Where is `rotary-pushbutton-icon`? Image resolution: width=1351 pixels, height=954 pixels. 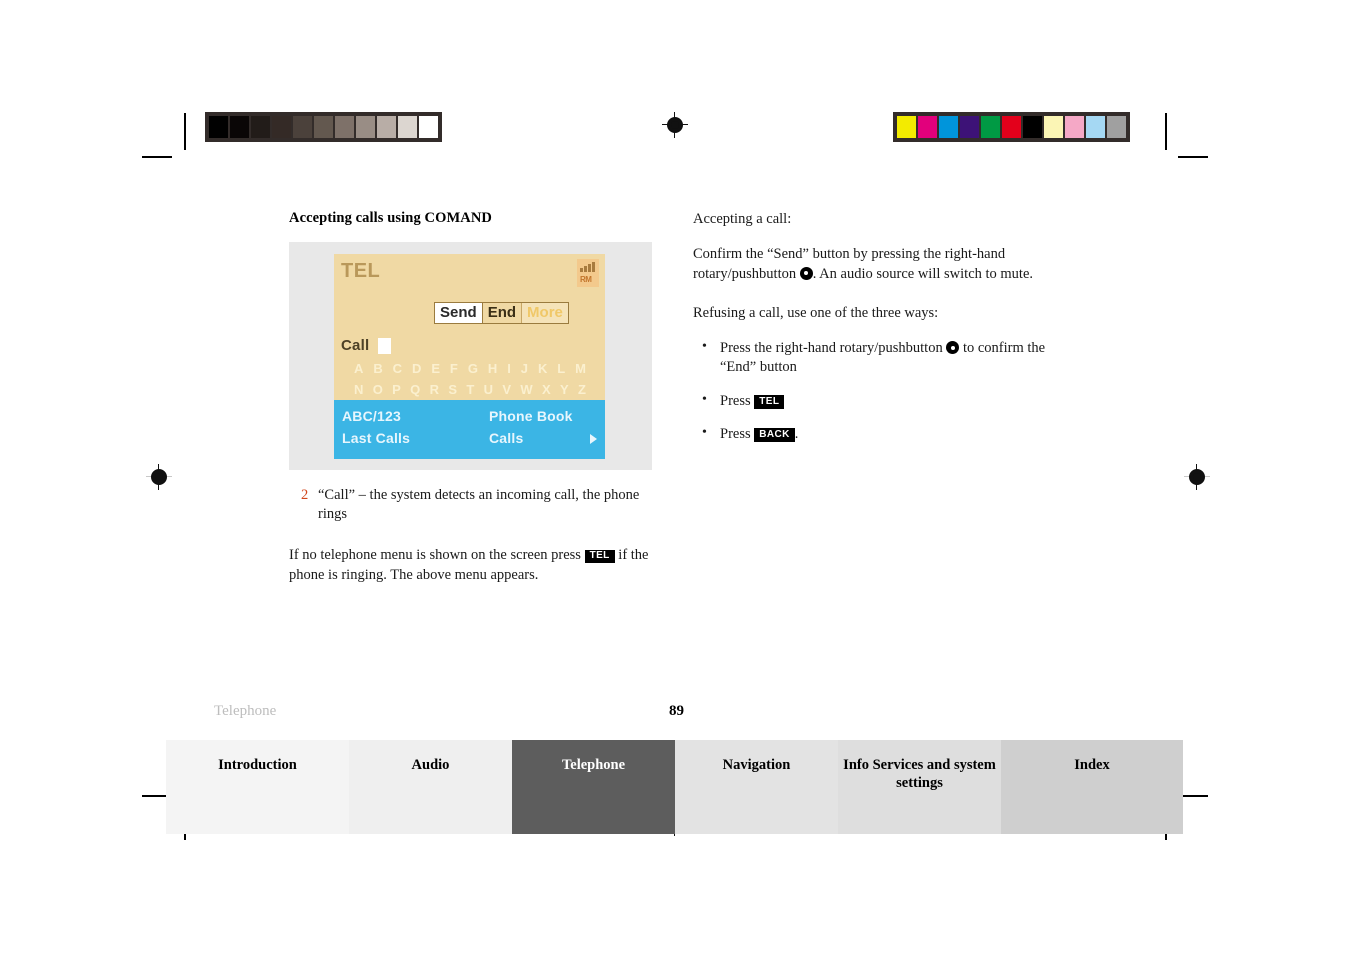
rotary-pushbutton-icon is located at coordinates (953, 348).